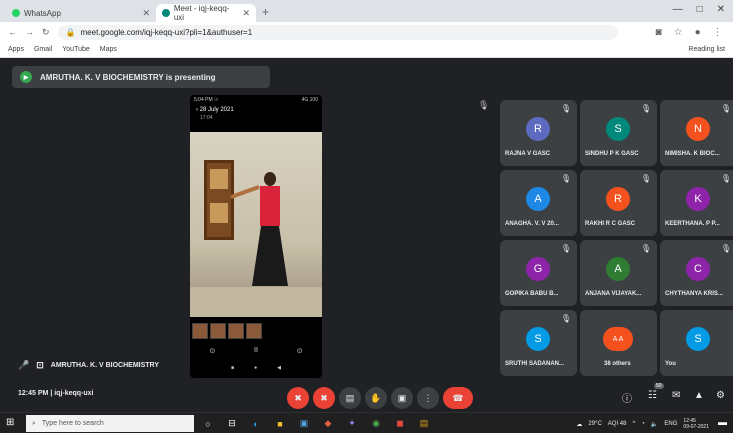 This screenshot has height=433, width=733. What do you see at coordinates (718, 32) in the screenshot?
I see `menu-icon: ⋮` at bounding box center [718, 32].